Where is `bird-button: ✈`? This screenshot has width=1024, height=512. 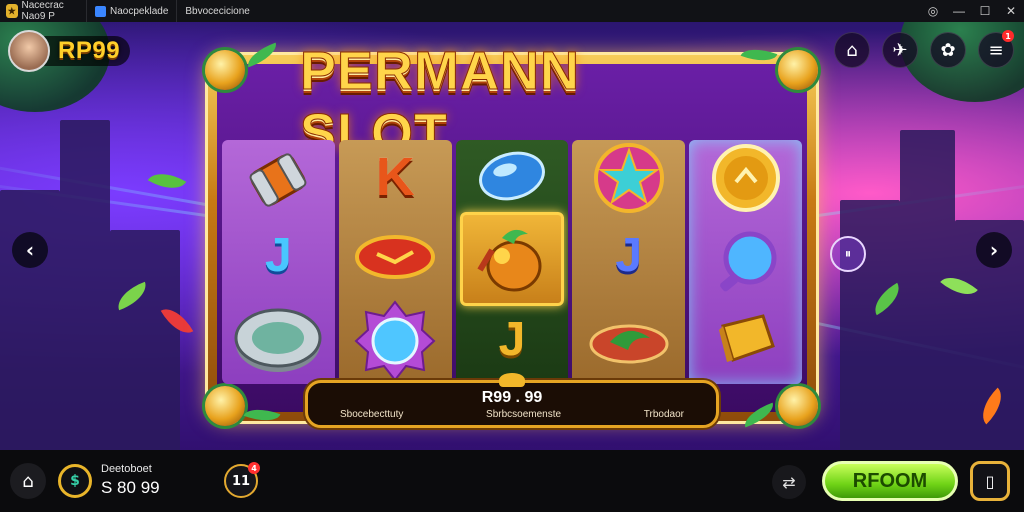 bird-button: ✈ is located at coordinates (900, 50).